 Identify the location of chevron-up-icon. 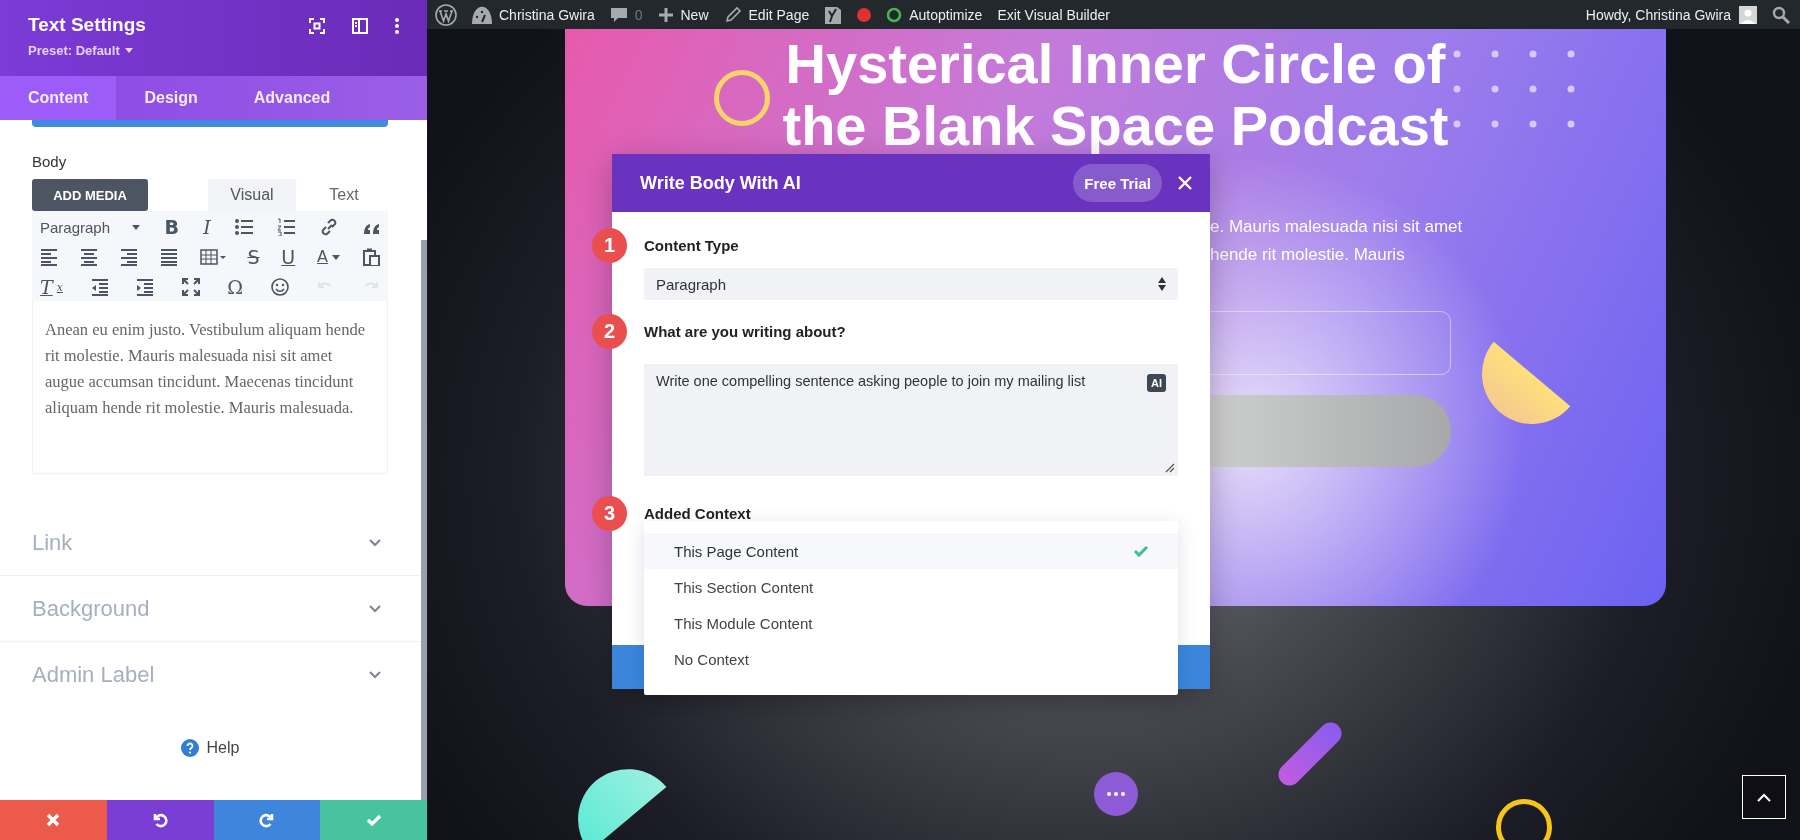
(1764, 797).